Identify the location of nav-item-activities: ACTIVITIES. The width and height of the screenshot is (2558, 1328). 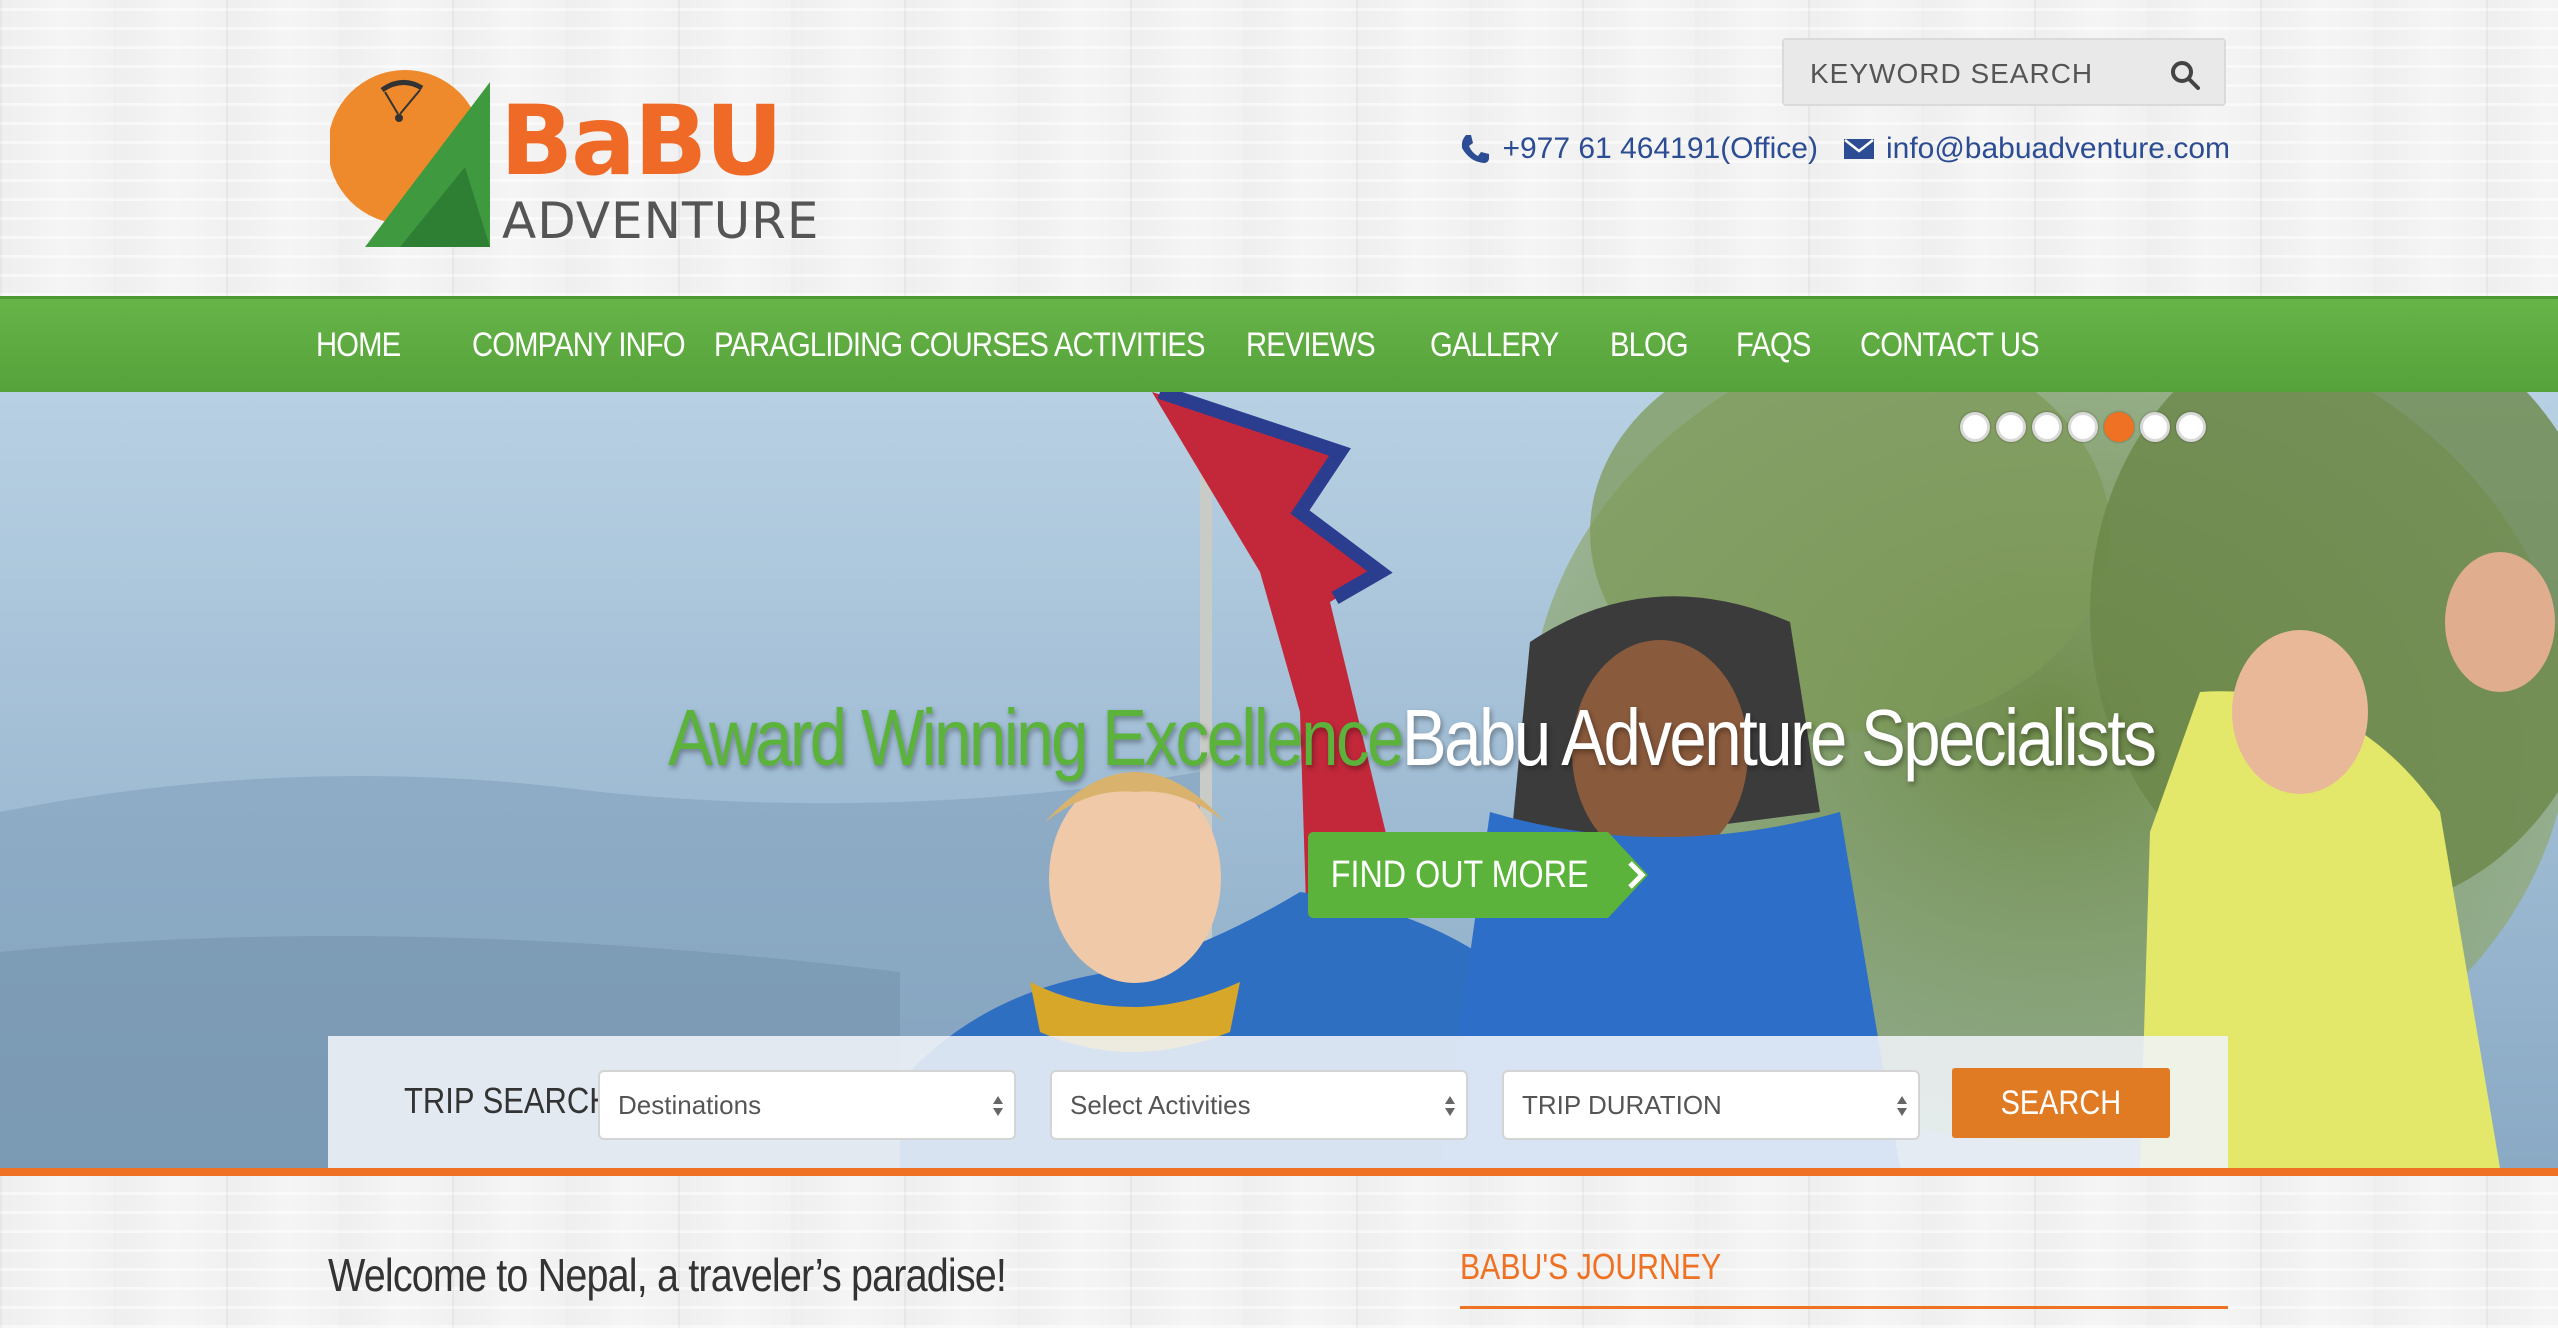
(1129, 345).